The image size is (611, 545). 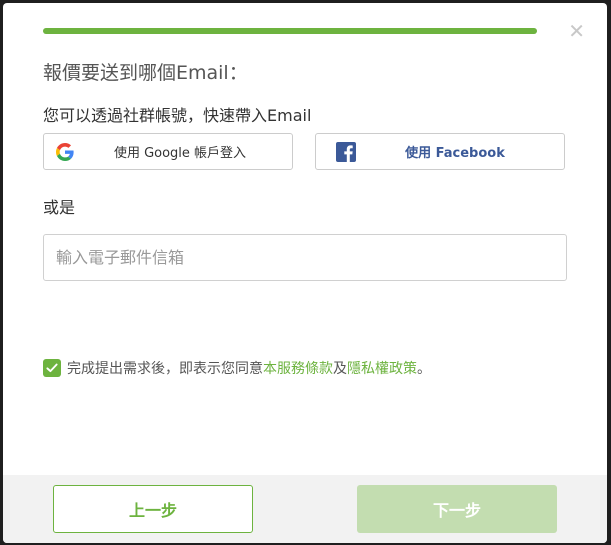 What do you see at coordinates (177, 115) in the screenshot?
I see `social-login-prompt: 您可以透過社群帳號，快速帶入Email` at bounding box center [177, 115].